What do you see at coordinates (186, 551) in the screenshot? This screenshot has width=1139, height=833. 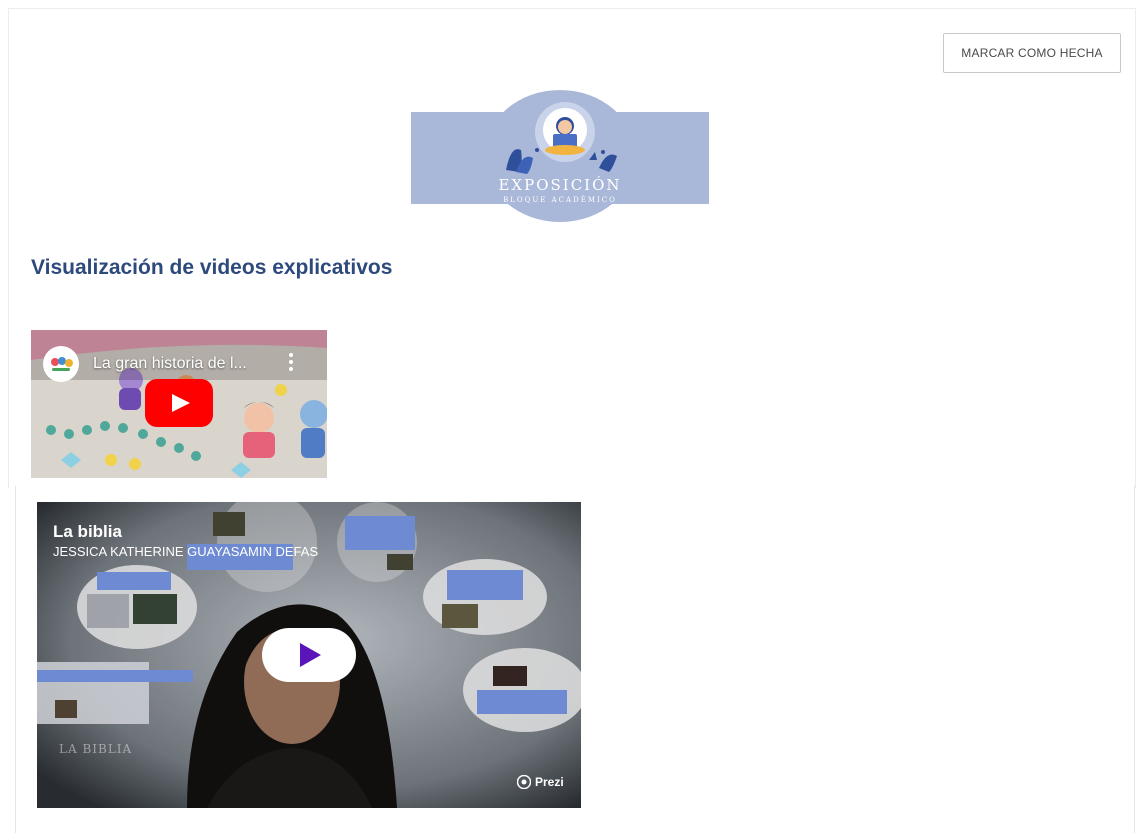 I see `prezi-author: JESSICA KATHERINE GUAYASAMIN DEFAS` at bounding box center [186, 551].